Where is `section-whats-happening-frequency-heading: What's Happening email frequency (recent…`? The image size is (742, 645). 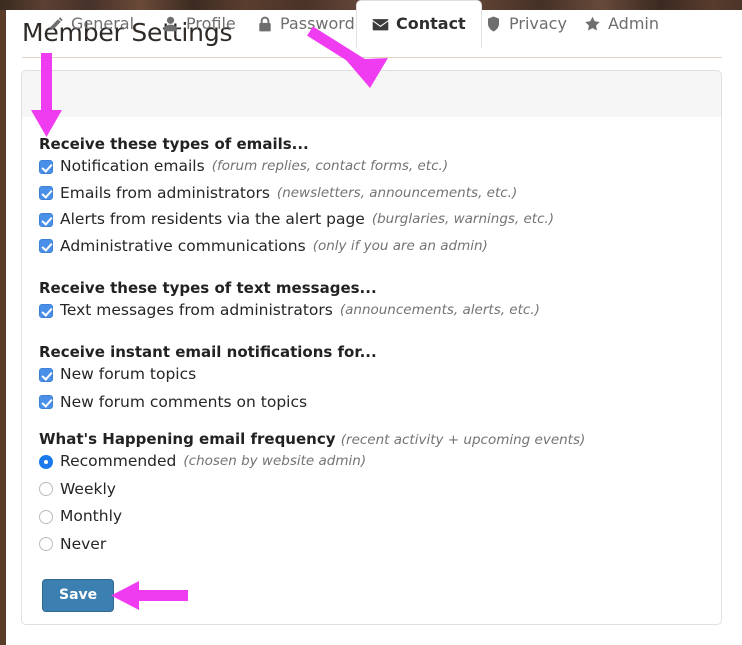
section-whats-happening-frequency-heading: What's Happening email frequency (recent… is located at coordinates (312, 439).